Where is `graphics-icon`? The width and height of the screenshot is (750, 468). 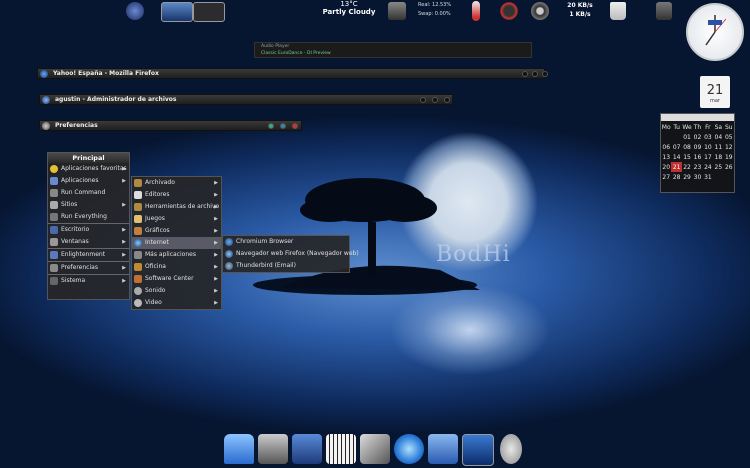
graphics-icon is located at coordinates (375, 449).